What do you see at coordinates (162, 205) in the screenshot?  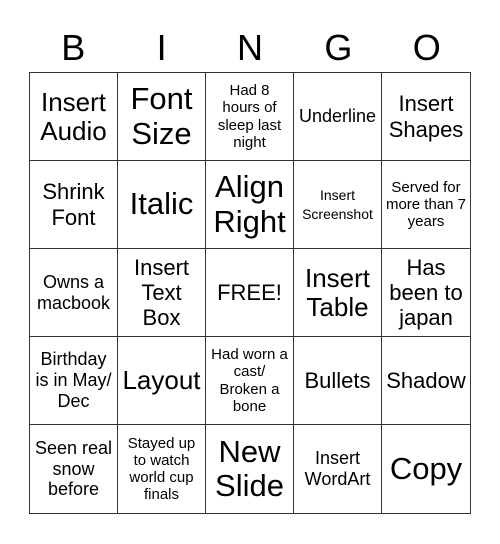 I see `bingo-cell: Italic` at bounding box center [162, 205].